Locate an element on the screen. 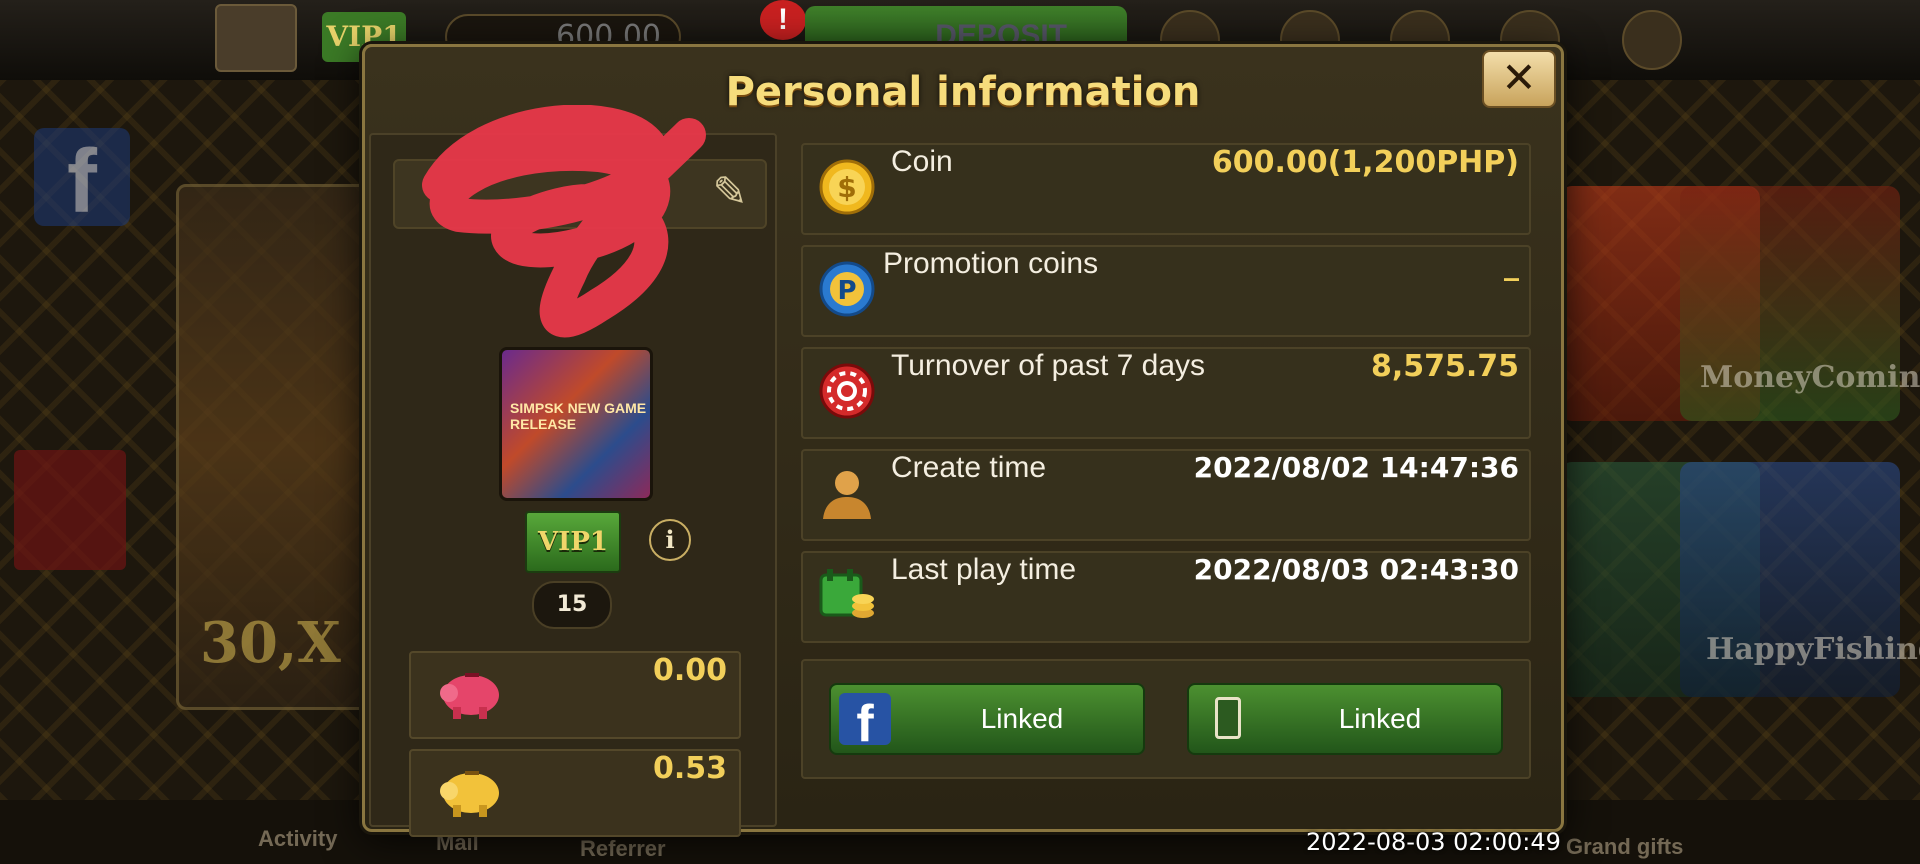  dialog-title: Personal information is located at coordinates (963, 92).